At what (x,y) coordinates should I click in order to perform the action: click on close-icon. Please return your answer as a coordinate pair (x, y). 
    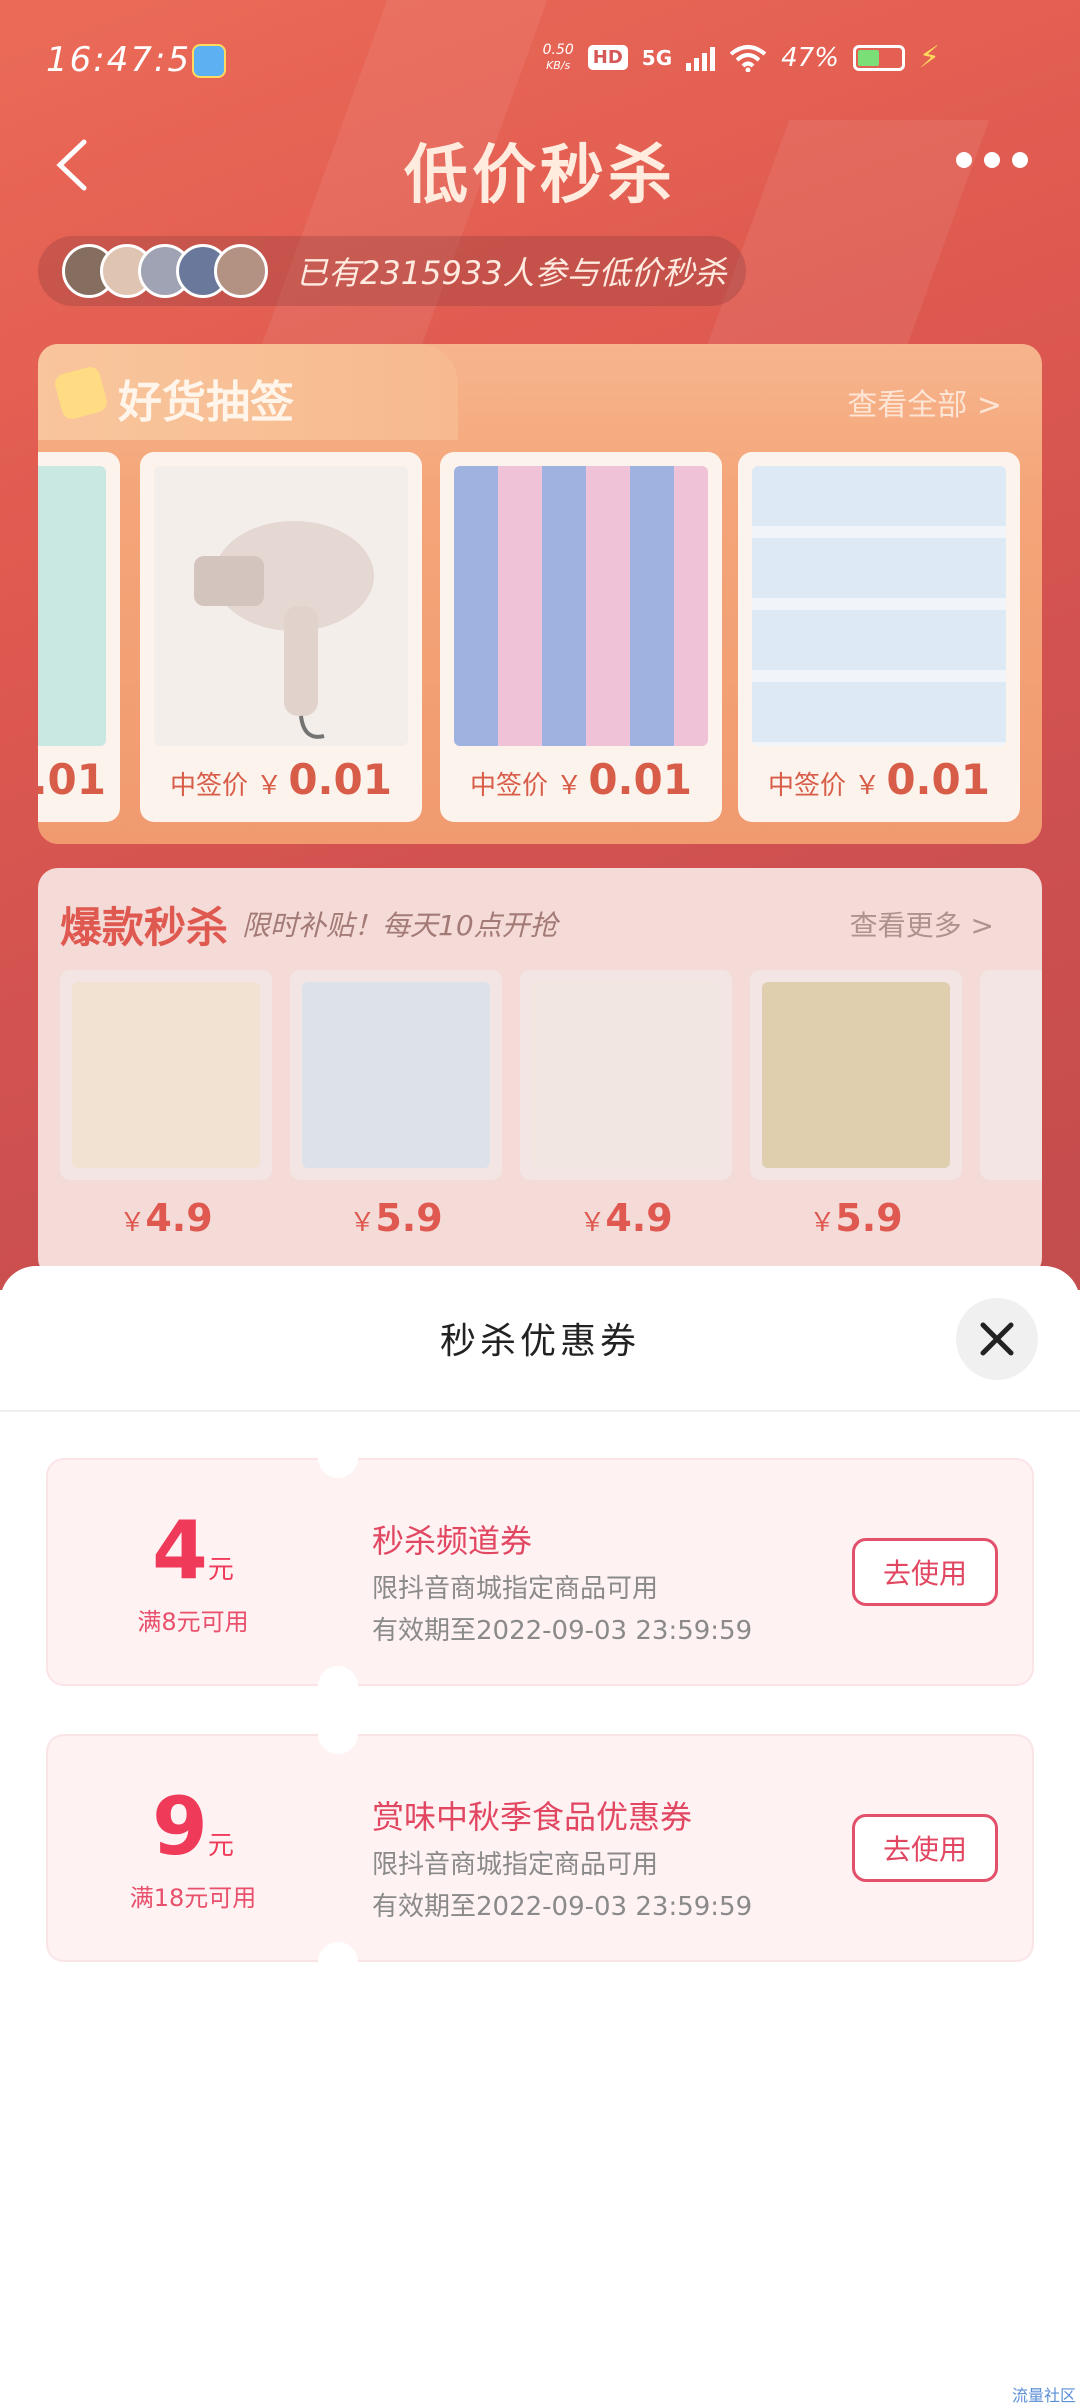
    Looking at the image, I should click on (997, 1339).